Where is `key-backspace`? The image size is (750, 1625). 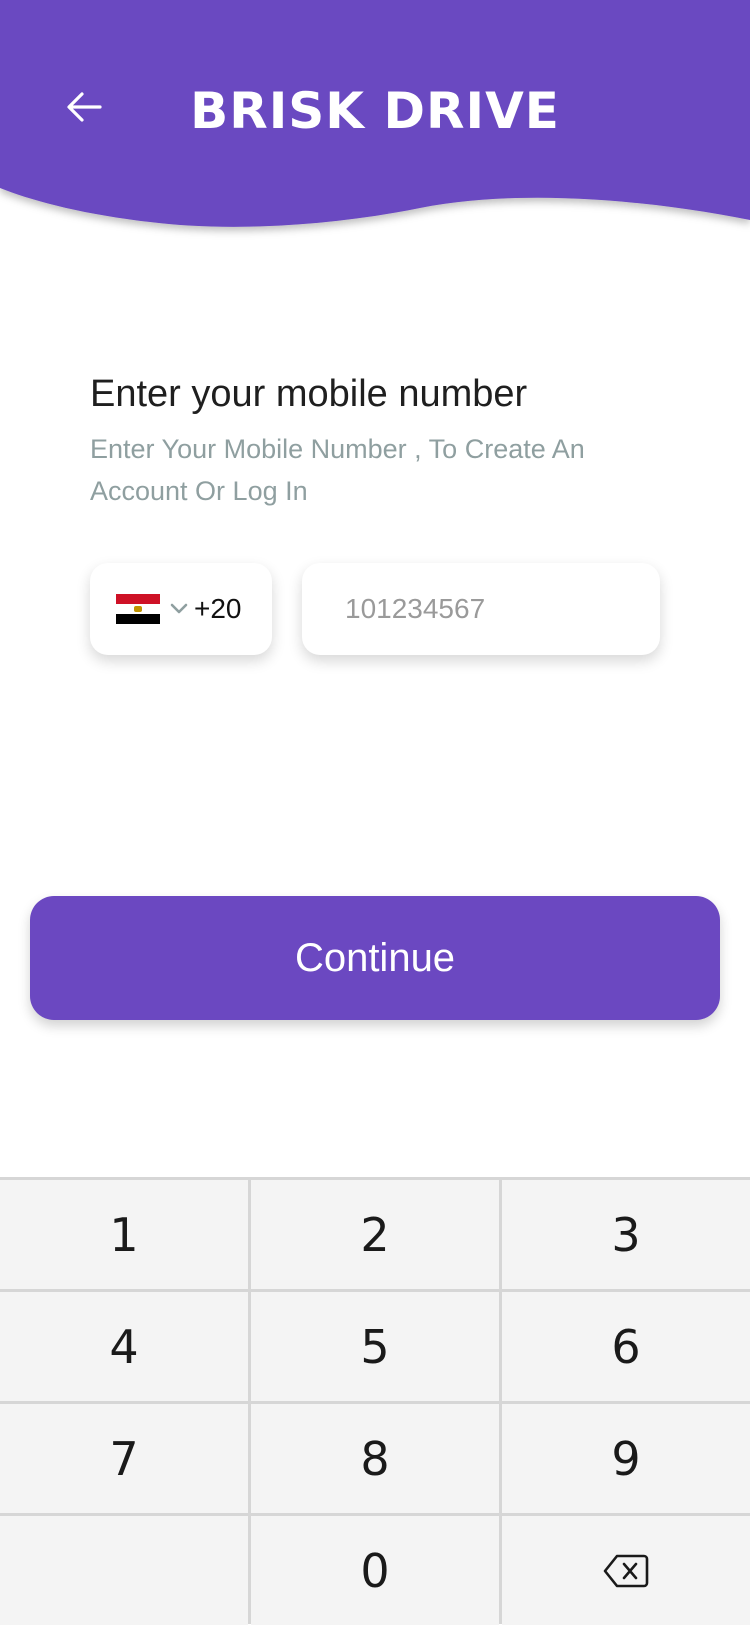 key-backspace is located at coordinates (626, 1570).